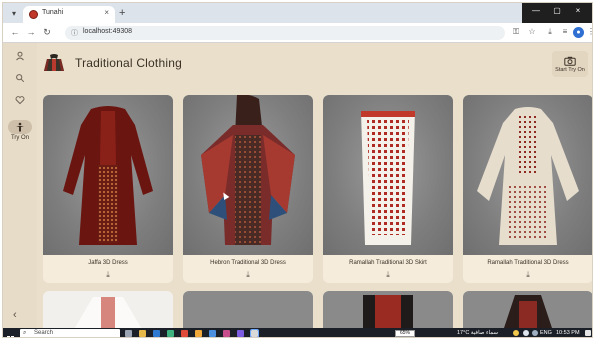  I want to click on start-try-on-button: Start Try On, so click(570, 64).